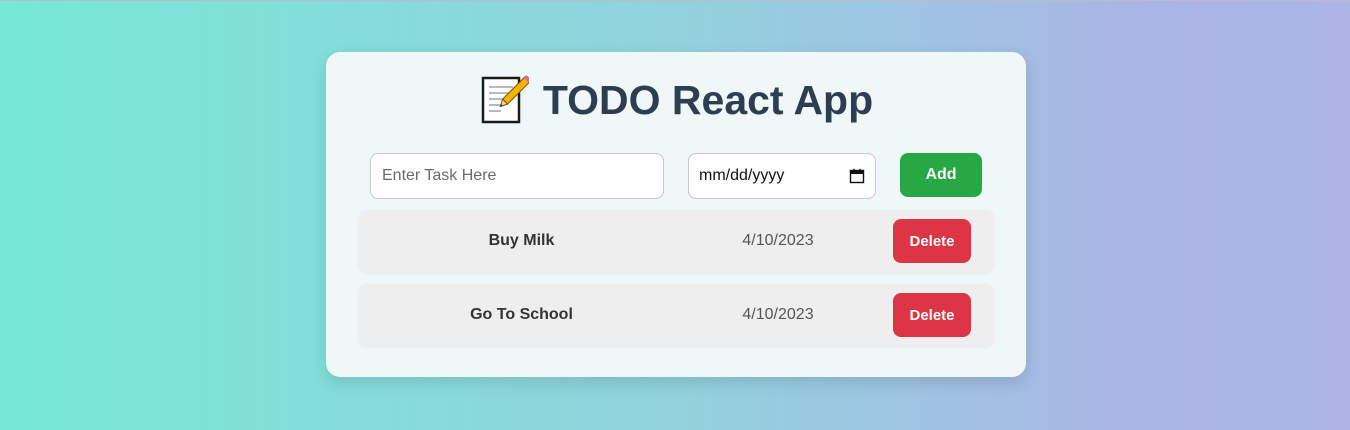 Image resolution: width=1350 pixels, height=430 pixels. I want to click on todo-row: Go To School 4/10/2023 Delete, so click(676, 315).